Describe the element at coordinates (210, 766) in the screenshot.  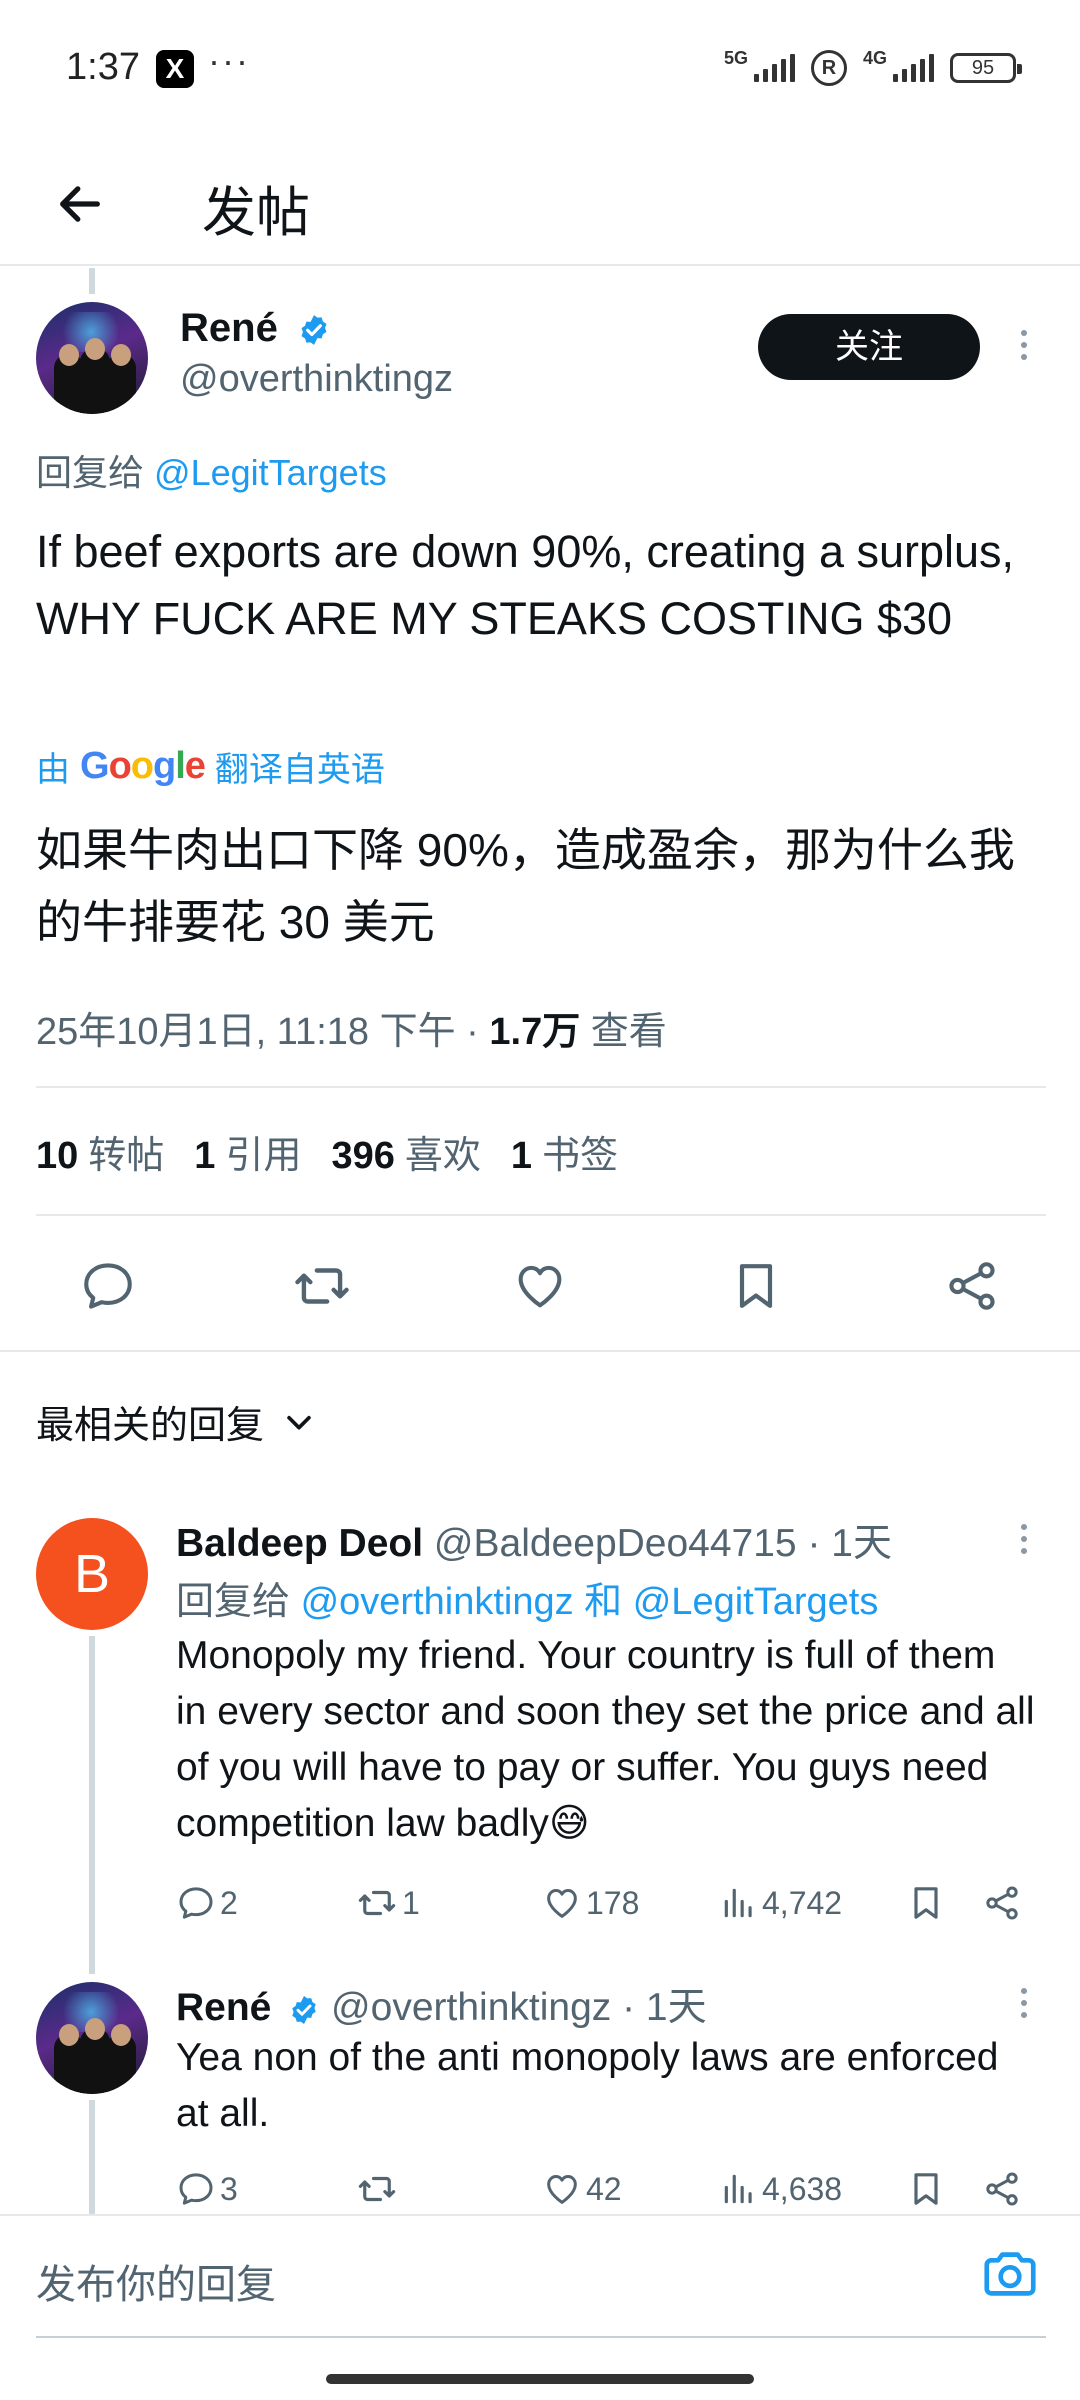
I see `translation-attribution: 由 Google 翻译自英语` at that location.